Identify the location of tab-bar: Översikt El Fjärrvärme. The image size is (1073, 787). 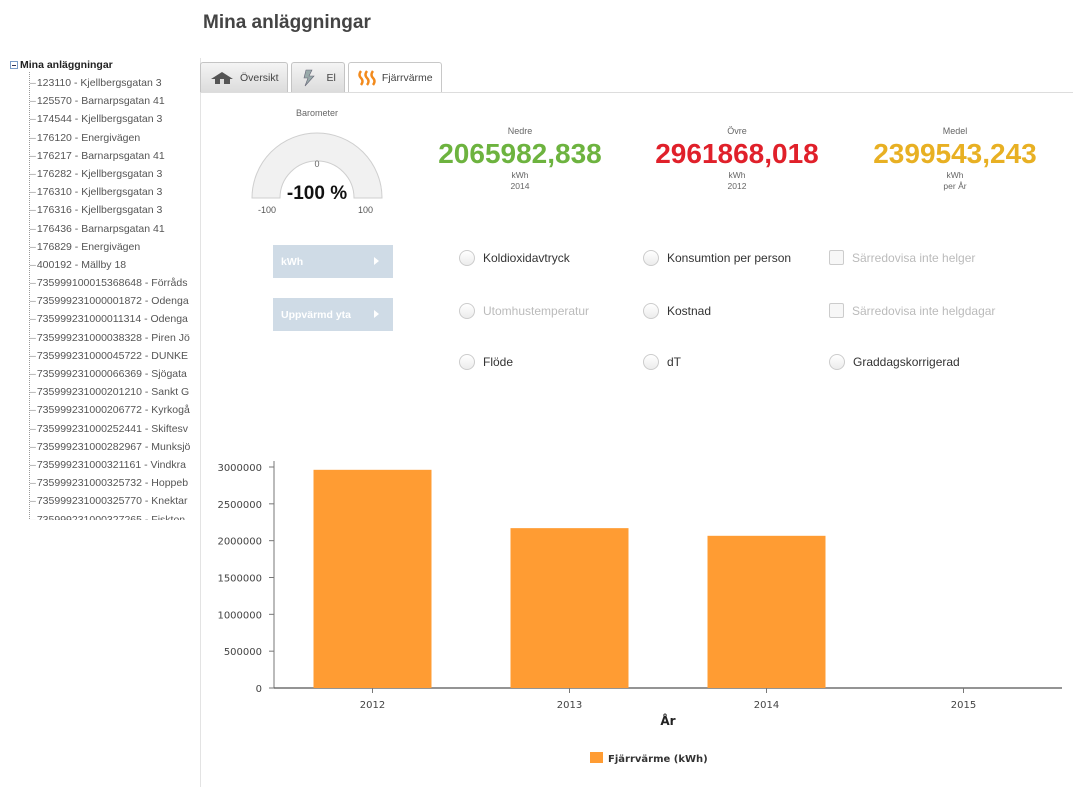
(322, 77).